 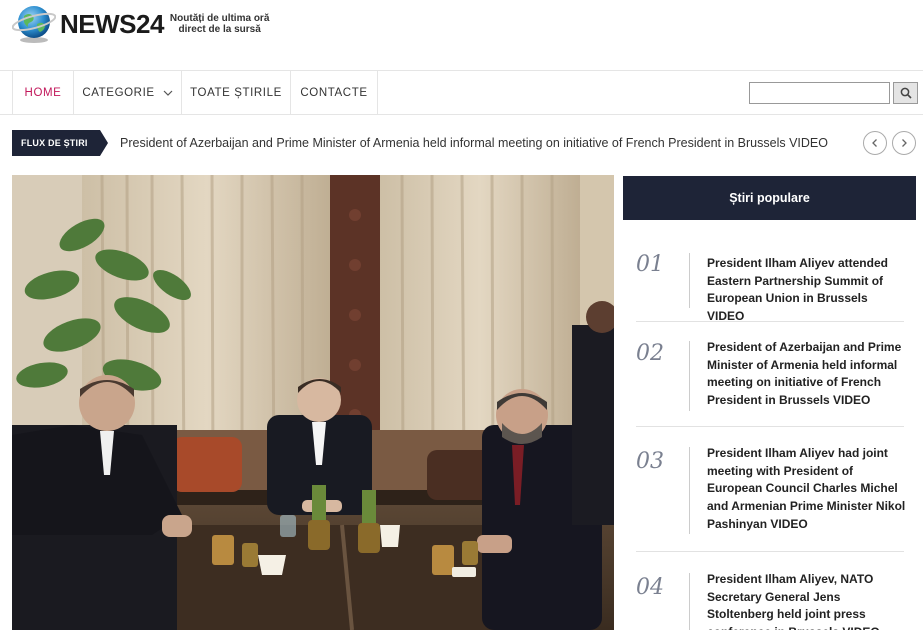 I want to click on nav-home-label: HOME, so click(x=43, y=93).